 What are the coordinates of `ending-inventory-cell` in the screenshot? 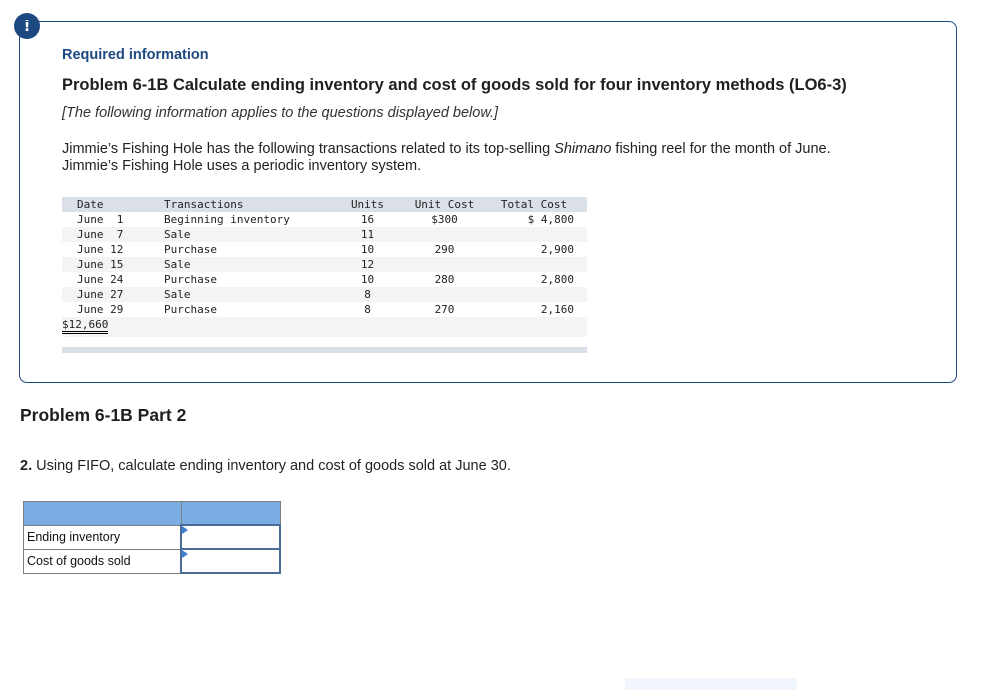 It's located at (230, 537).